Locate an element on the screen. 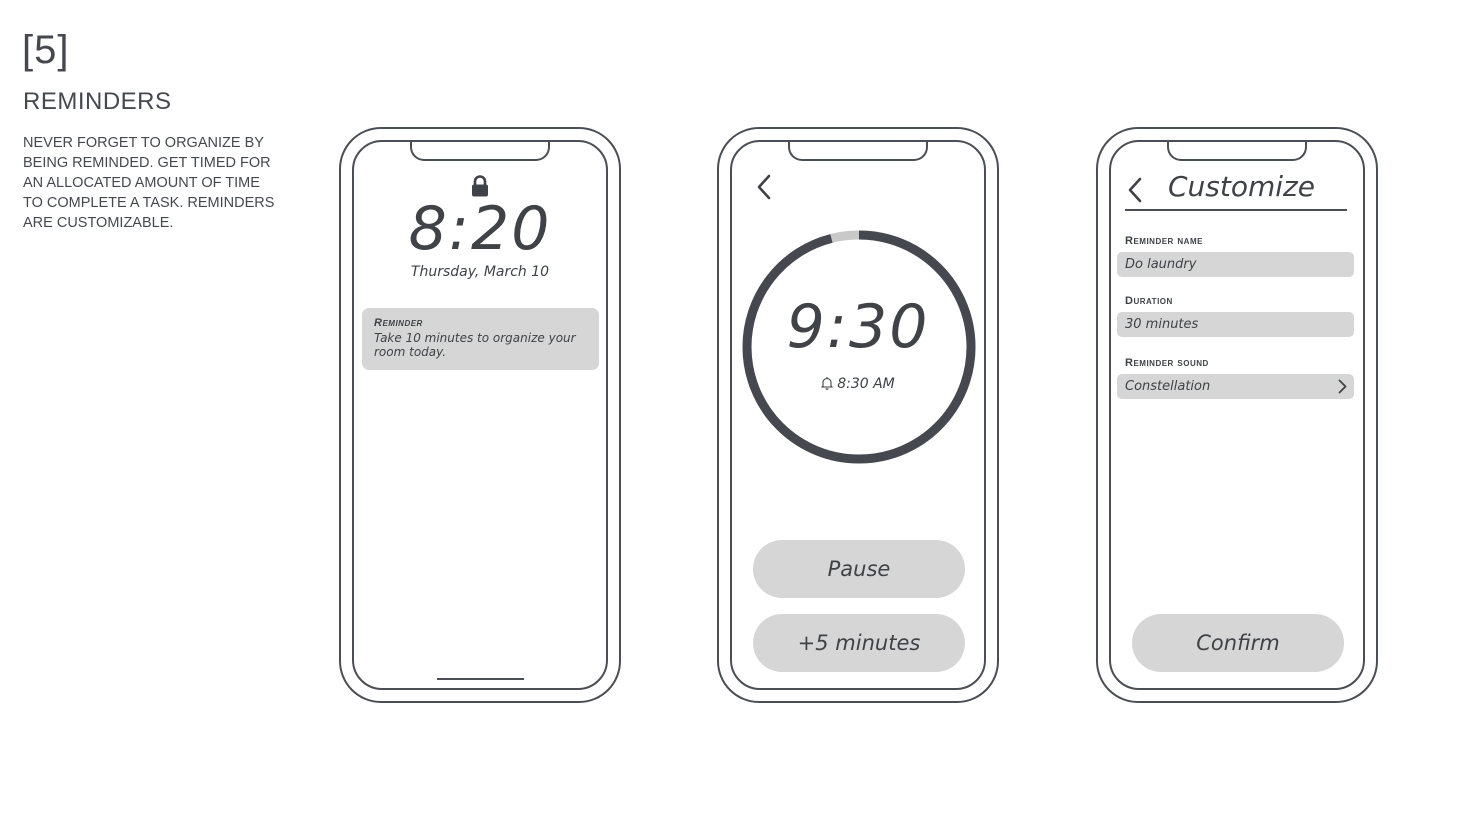 The height and width of the screenshot is (830, 1475). title-underline is located at coordinates (1236, 210).